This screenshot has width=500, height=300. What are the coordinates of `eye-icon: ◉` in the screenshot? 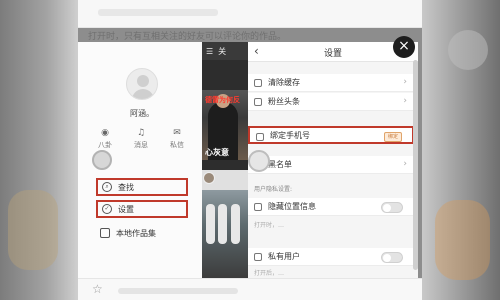 It's located at (105, 133).